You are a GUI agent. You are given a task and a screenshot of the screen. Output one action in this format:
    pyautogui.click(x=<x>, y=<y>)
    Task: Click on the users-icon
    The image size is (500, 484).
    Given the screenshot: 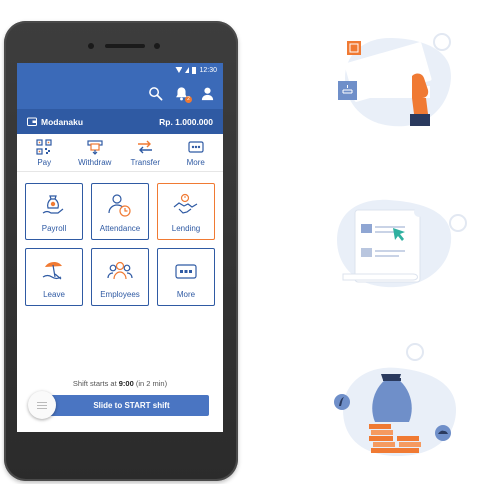 What is the action you would take?
    pyautogui.click(x=120, y=270)
    